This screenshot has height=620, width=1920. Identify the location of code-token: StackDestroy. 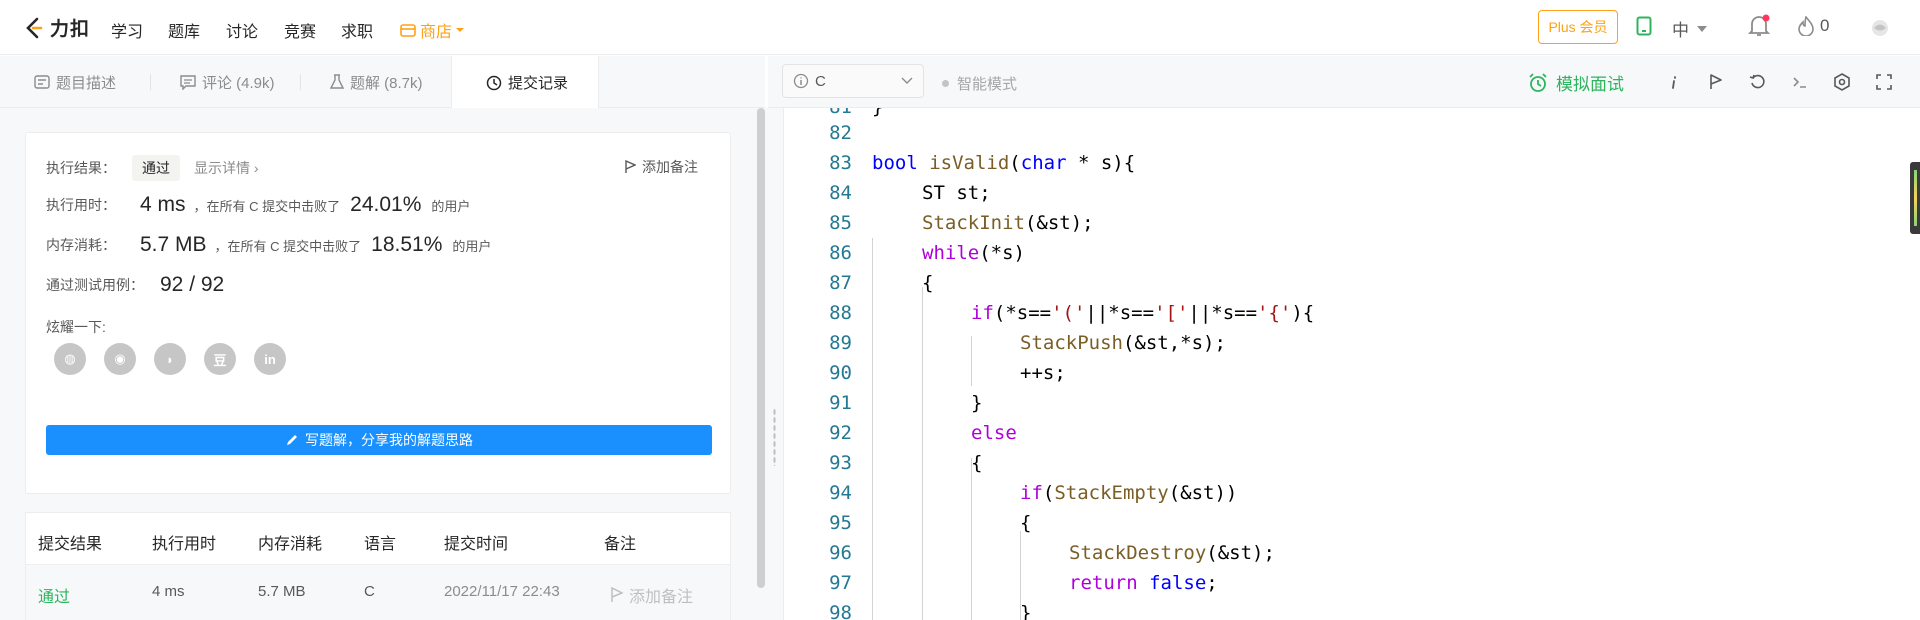
(1138, 553).